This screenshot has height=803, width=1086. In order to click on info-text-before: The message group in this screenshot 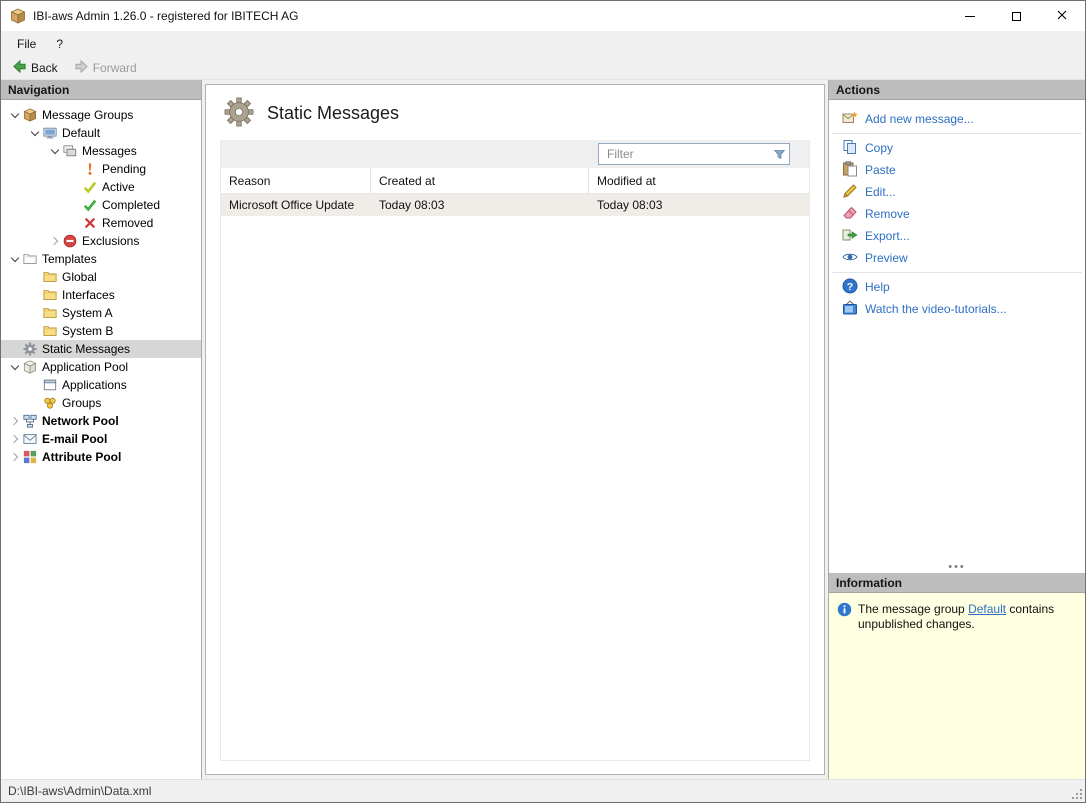, I will do `click(913, 609)`.